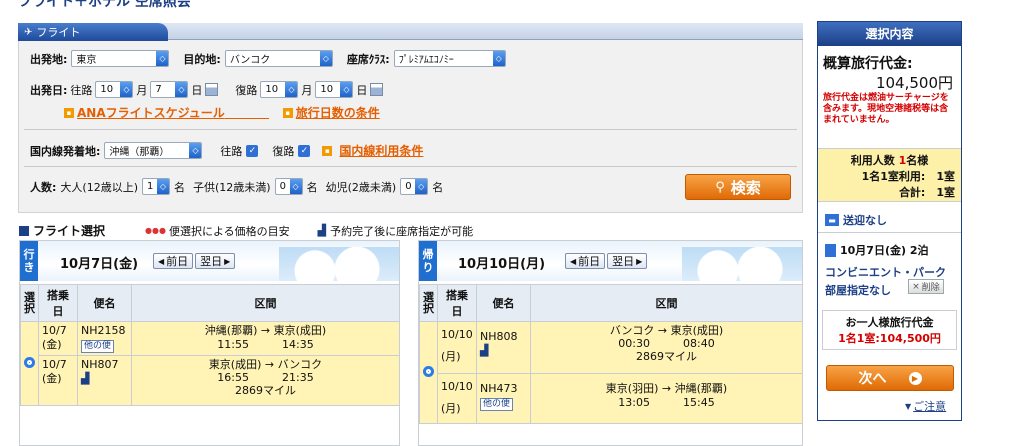  I want to click on return-tag-line2: り, so click(428, 267).